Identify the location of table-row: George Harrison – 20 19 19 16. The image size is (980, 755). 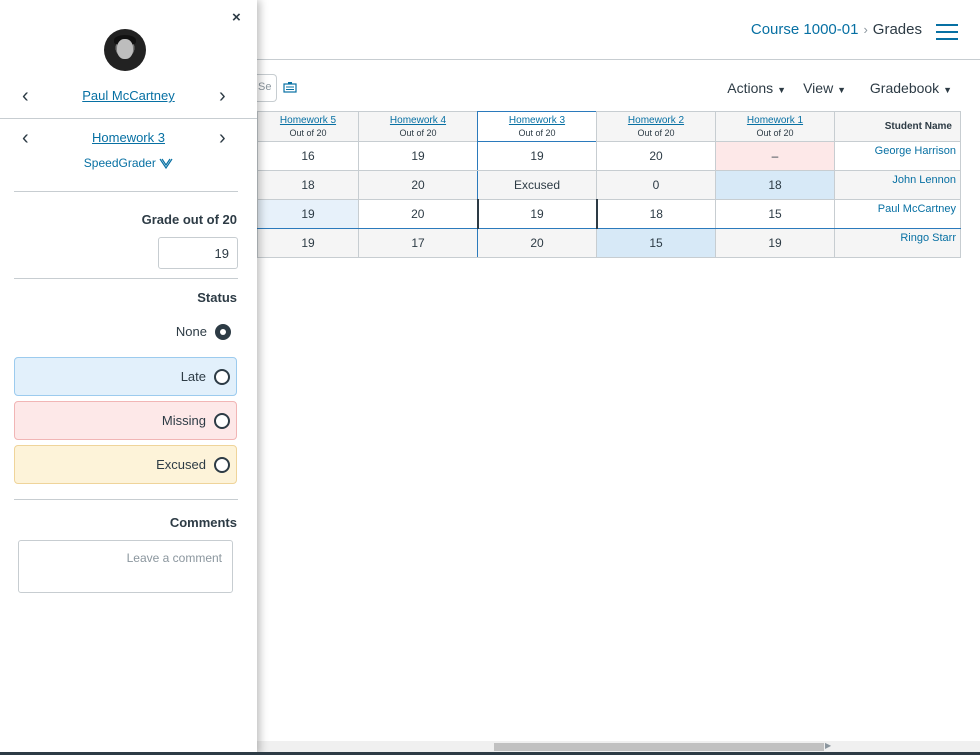
(609, 156).